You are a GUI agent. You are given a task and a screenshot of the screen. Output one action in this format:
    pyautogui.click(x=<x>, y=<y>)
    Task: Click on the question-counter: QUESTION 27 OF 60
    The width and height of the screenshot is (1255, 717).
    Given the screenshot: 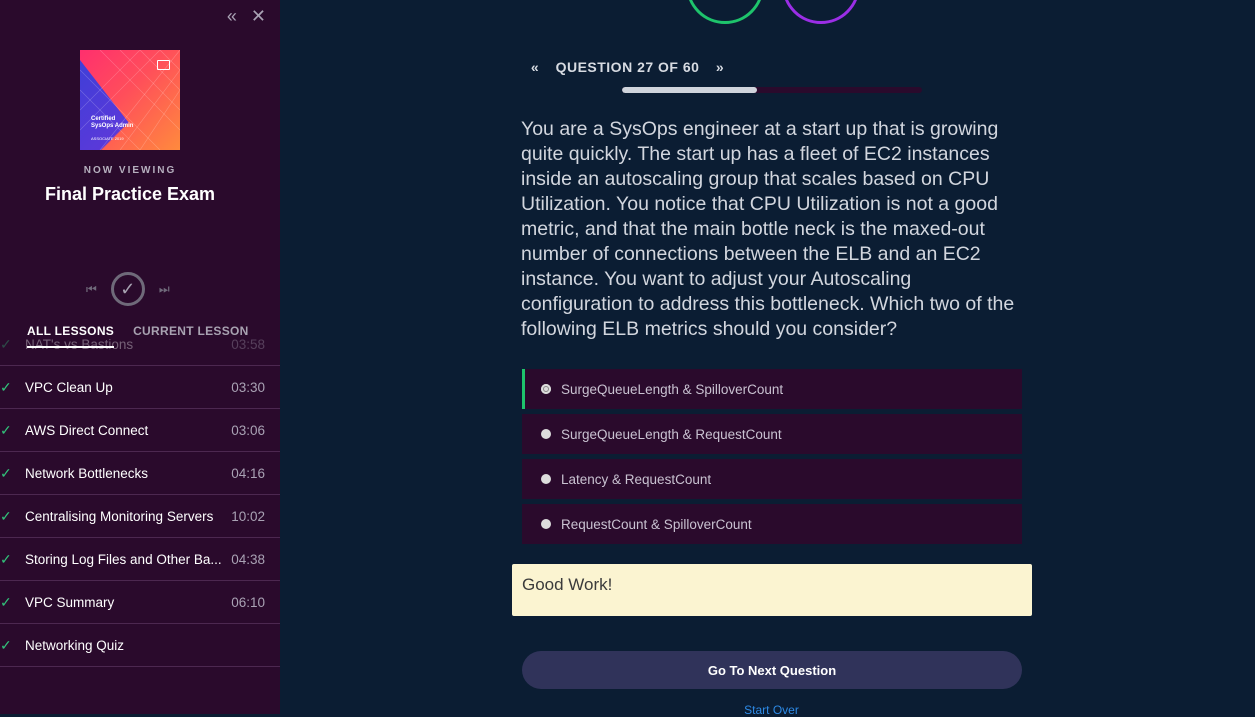 What is the action you would take?
    pyautogui.click(x=627, y=67)
    